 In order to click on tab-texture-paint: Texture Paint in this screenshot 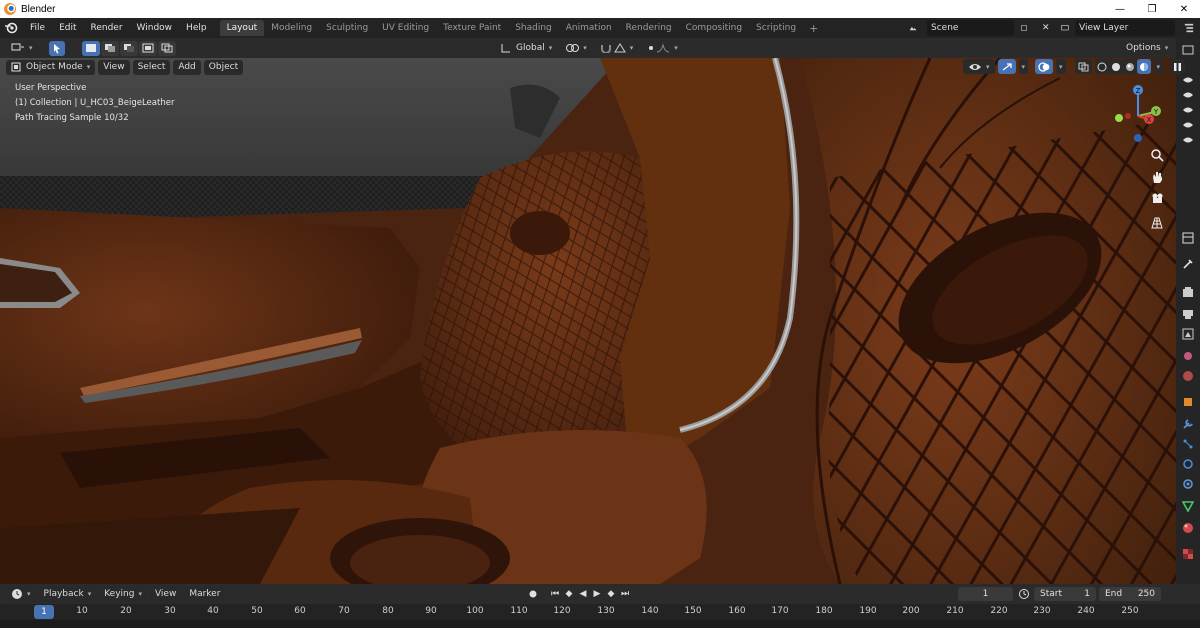, I will do `click(472, 28)`.